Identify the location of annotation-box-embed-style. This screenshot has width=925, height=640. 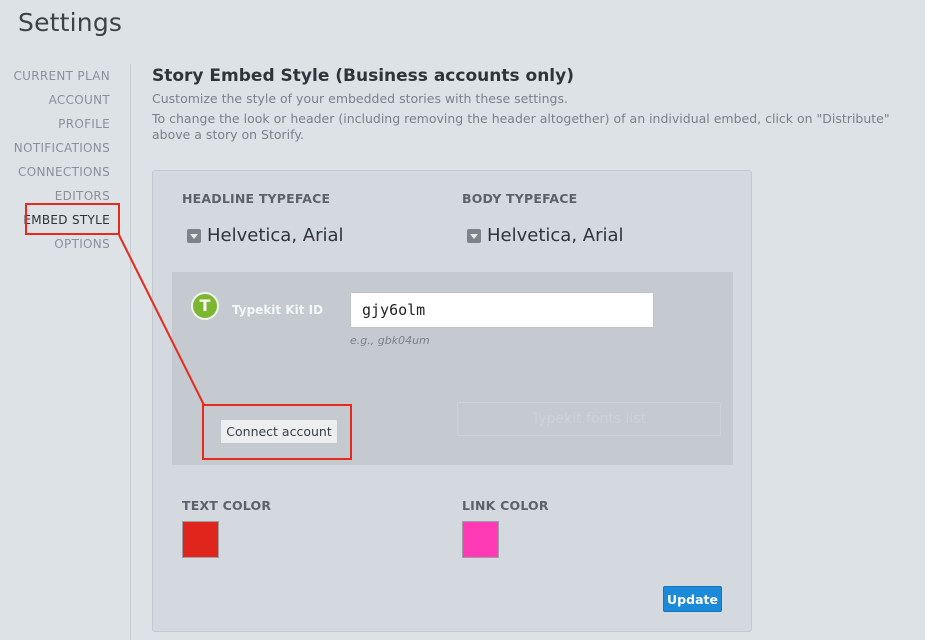
(72, 219).